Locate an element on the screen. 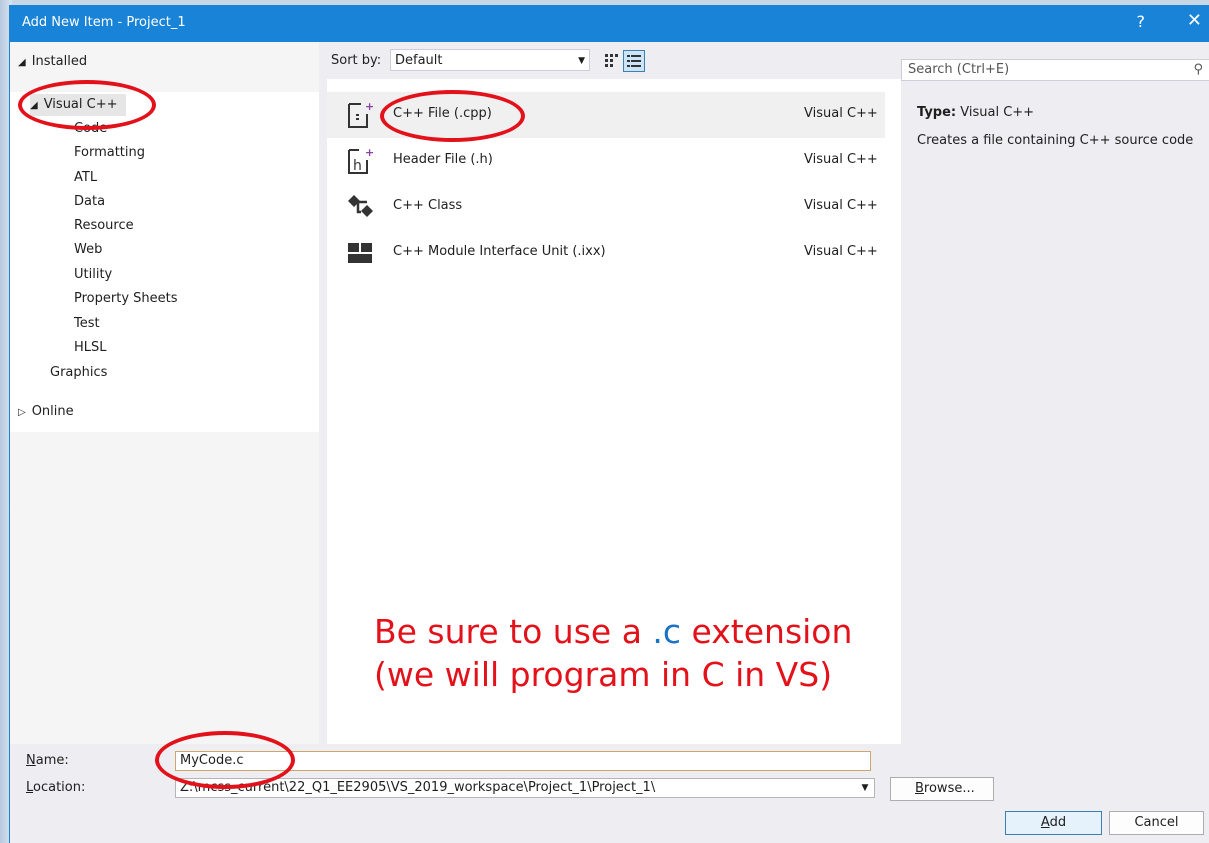 The image size is (1209, 843). help-button: ? is located at coordinates (1141, 21).